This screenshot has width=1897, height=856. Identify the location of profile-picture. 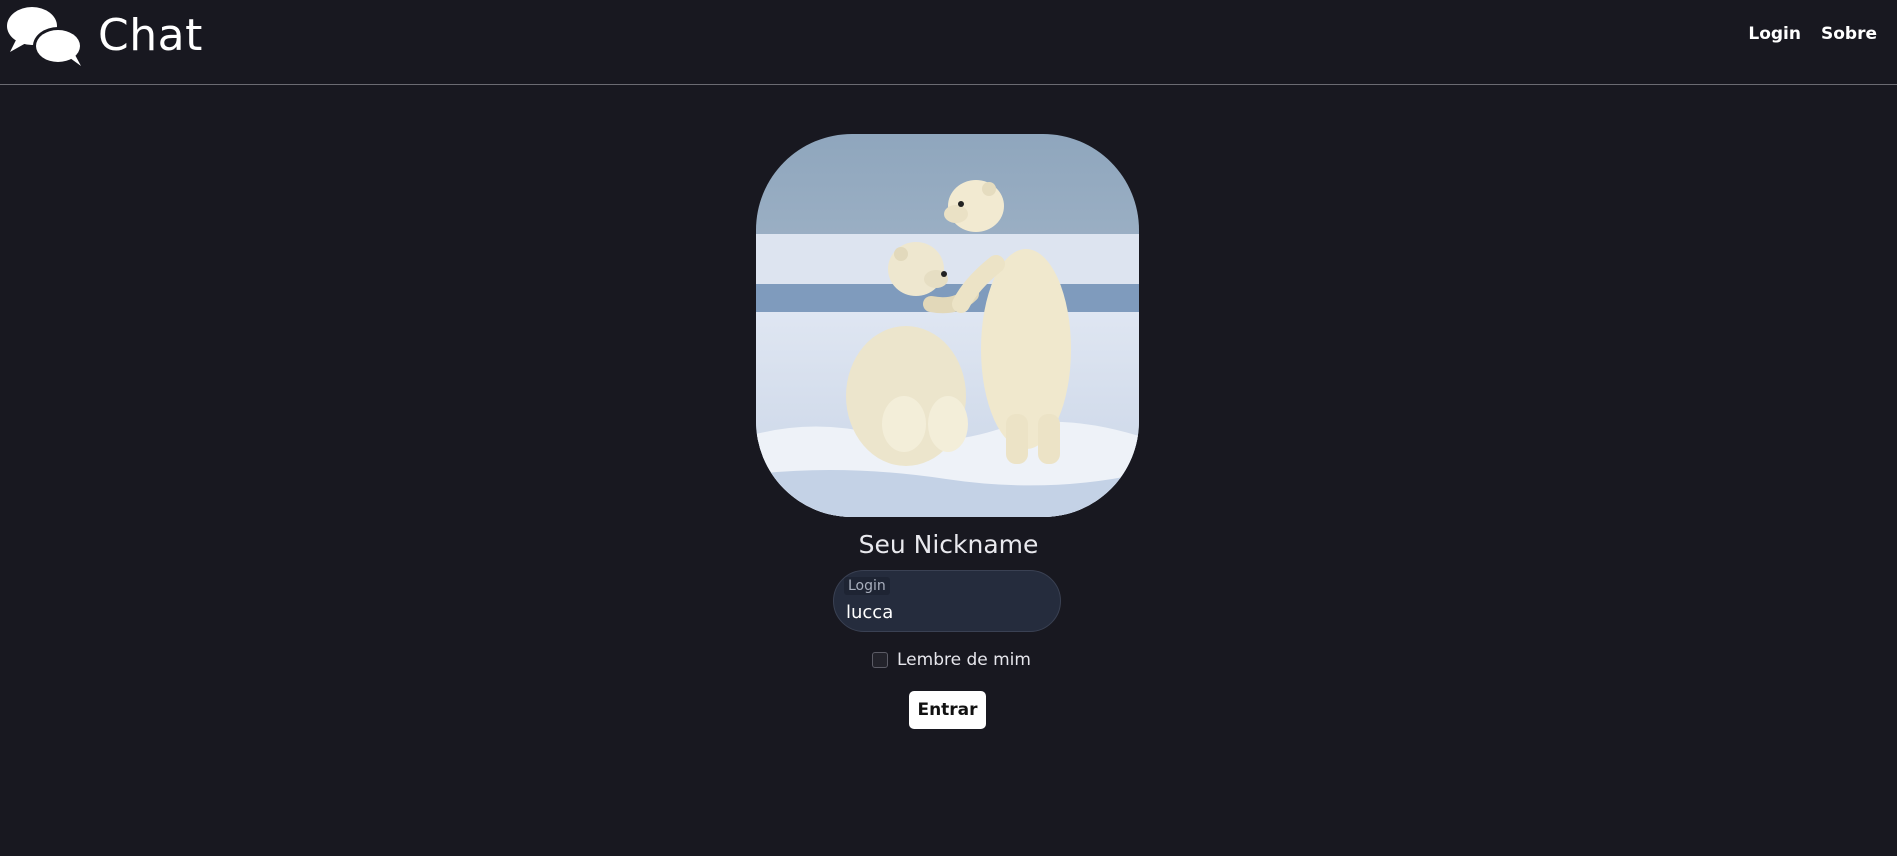
(947, 325).